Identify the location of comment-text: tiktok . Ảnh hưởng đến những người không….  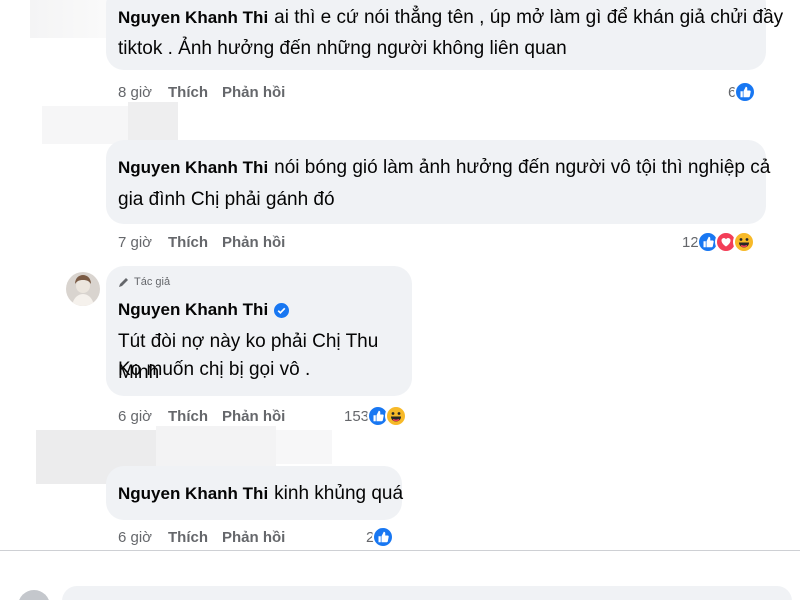
(342, 48).